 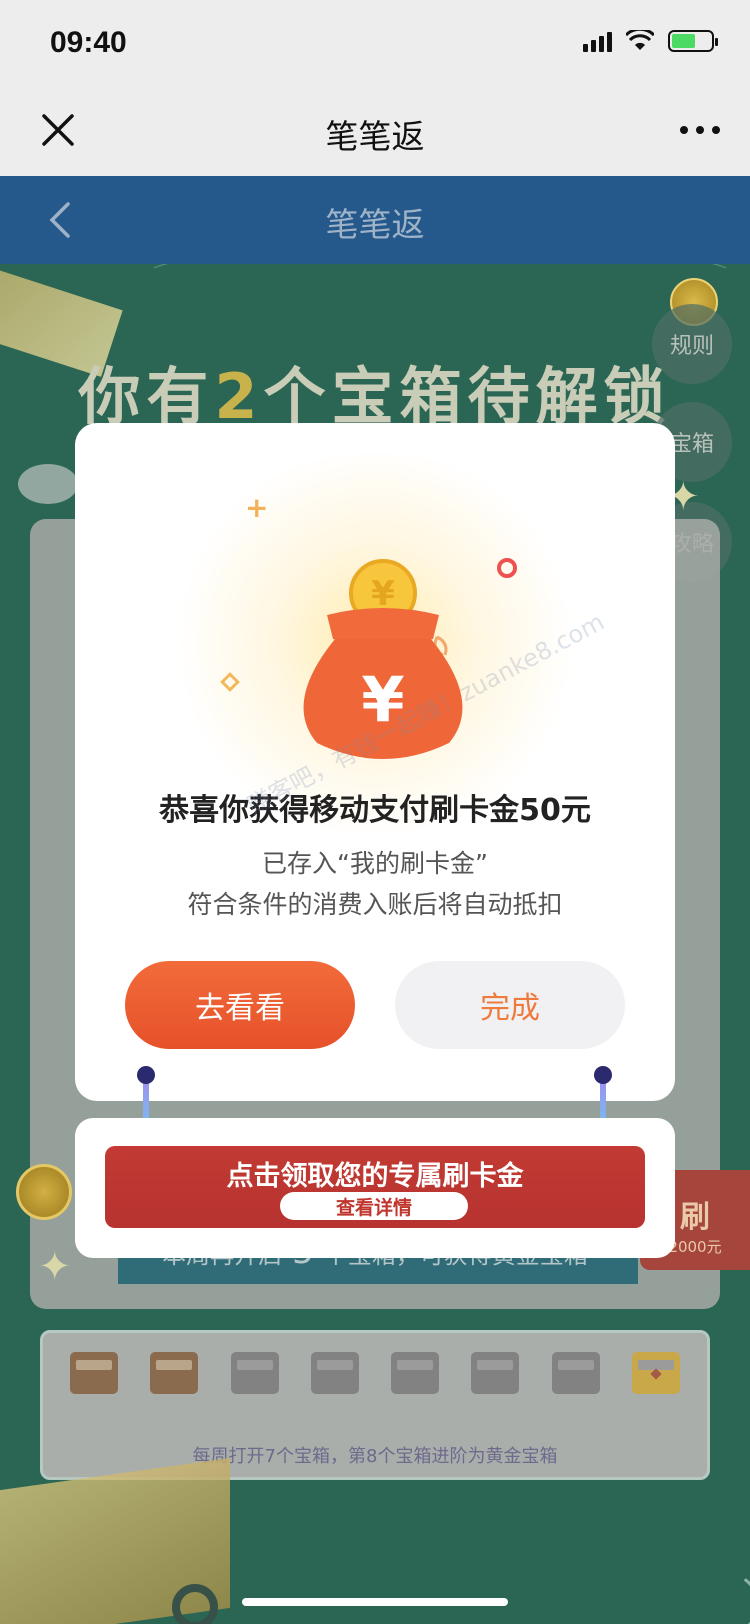 I want to click on battery-icon, so click(x=693, y=41).